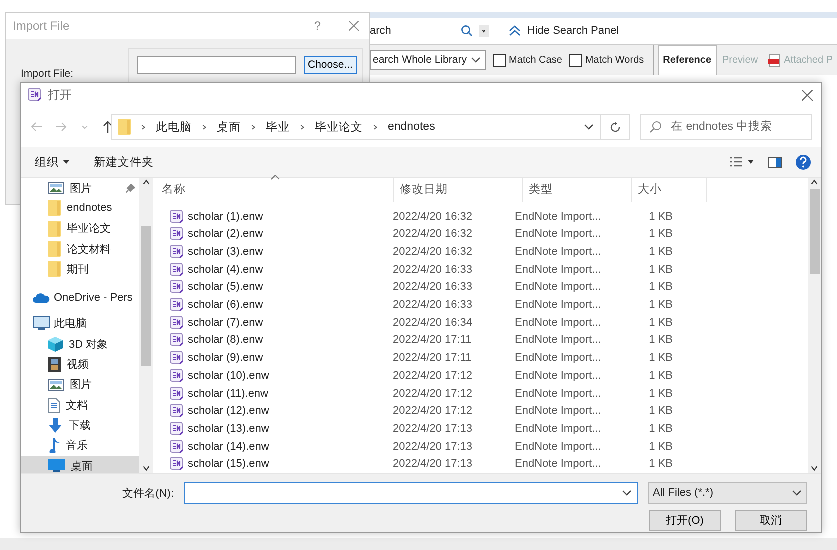 Image resolution: width=837 pixels, height=550 pixels. I want to click on file-name-field, so click(411, 493).